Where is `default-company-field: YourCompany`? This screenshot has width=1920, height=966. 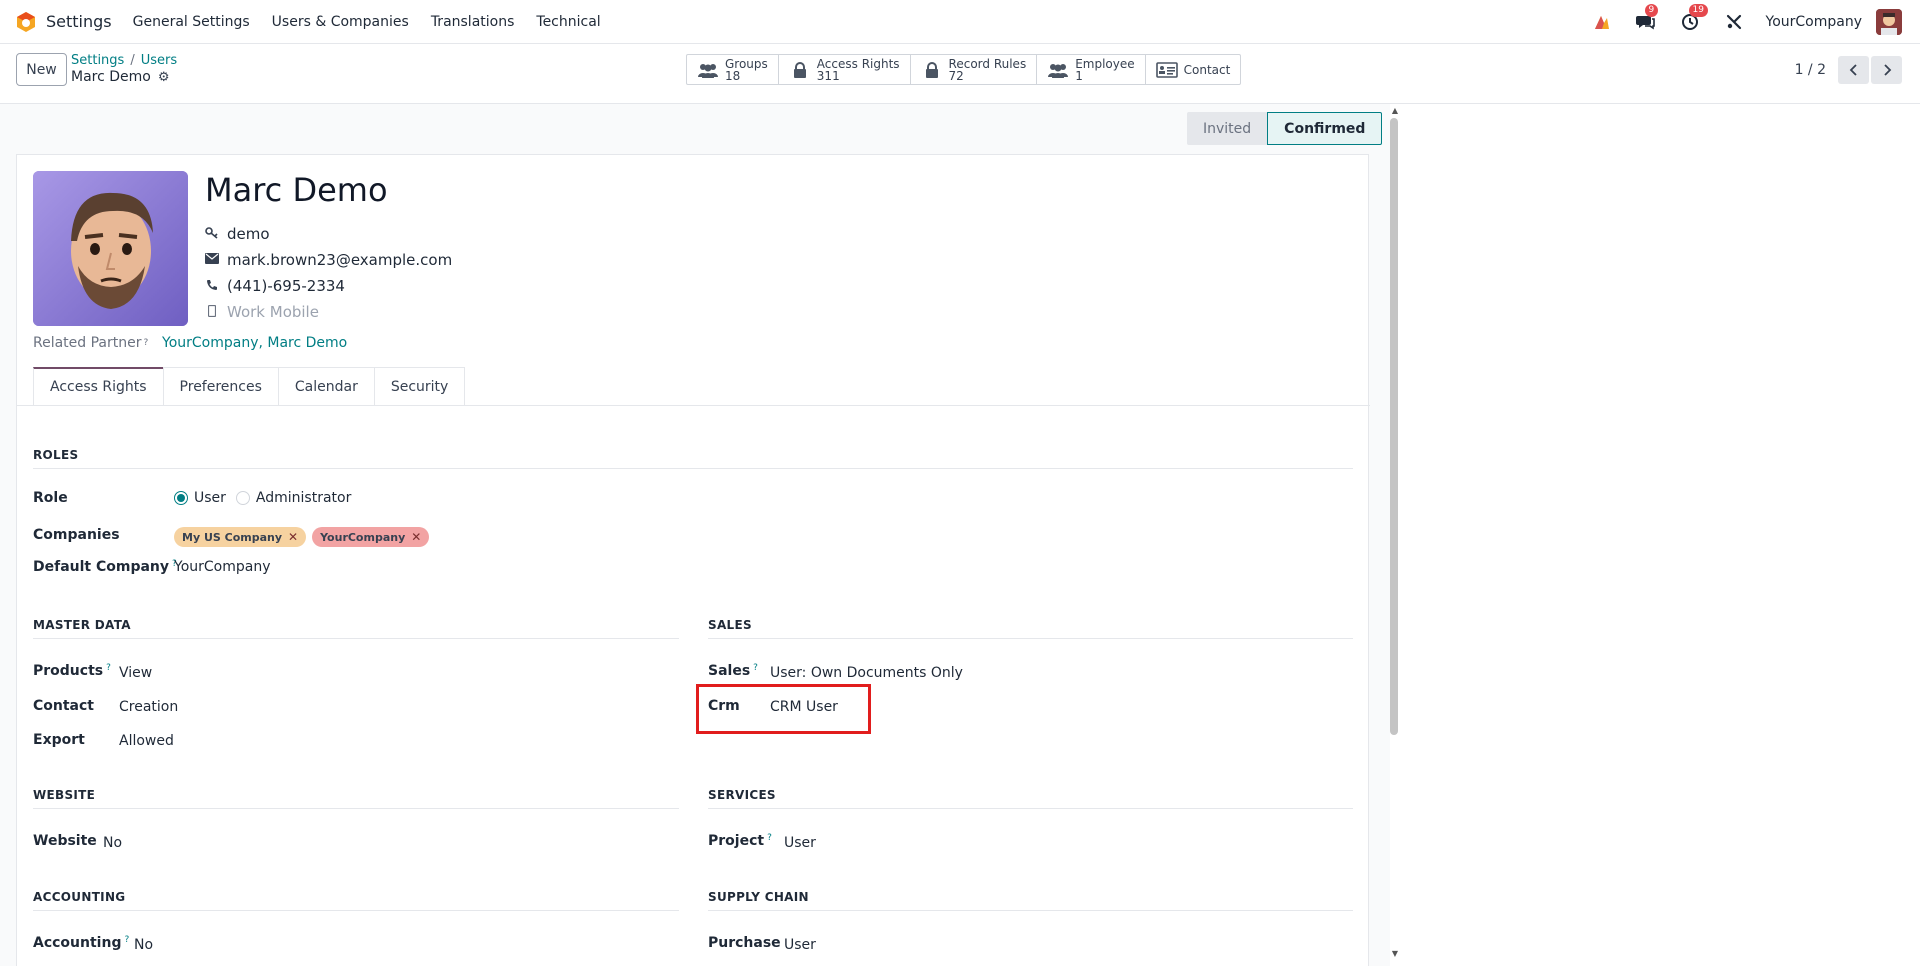
default-company-field: YourCompany is located at coordinates (222, 567).